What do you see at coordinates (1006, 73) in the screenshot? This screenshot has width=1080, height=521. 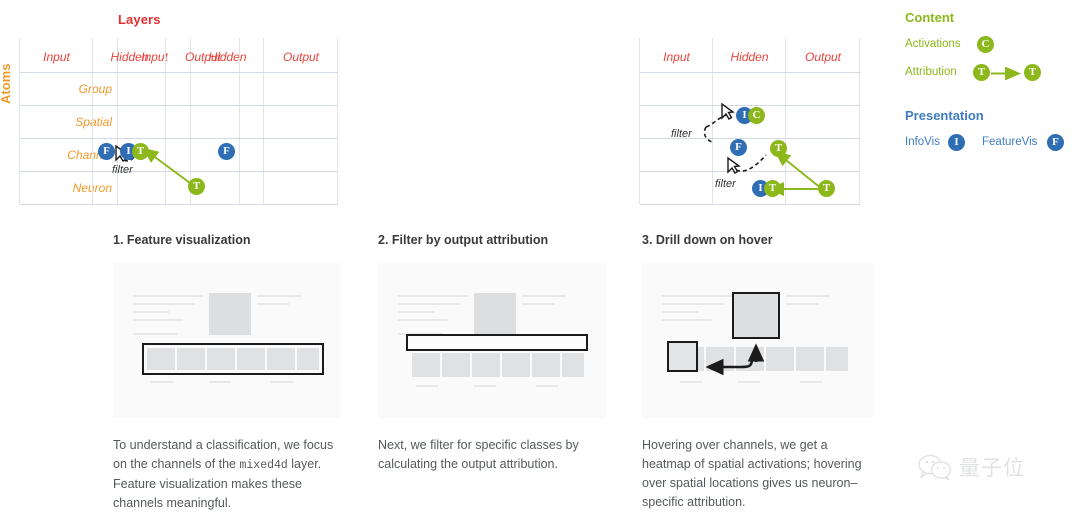 I see `legend-arrow-icon` at bounding box center [1006, 73].